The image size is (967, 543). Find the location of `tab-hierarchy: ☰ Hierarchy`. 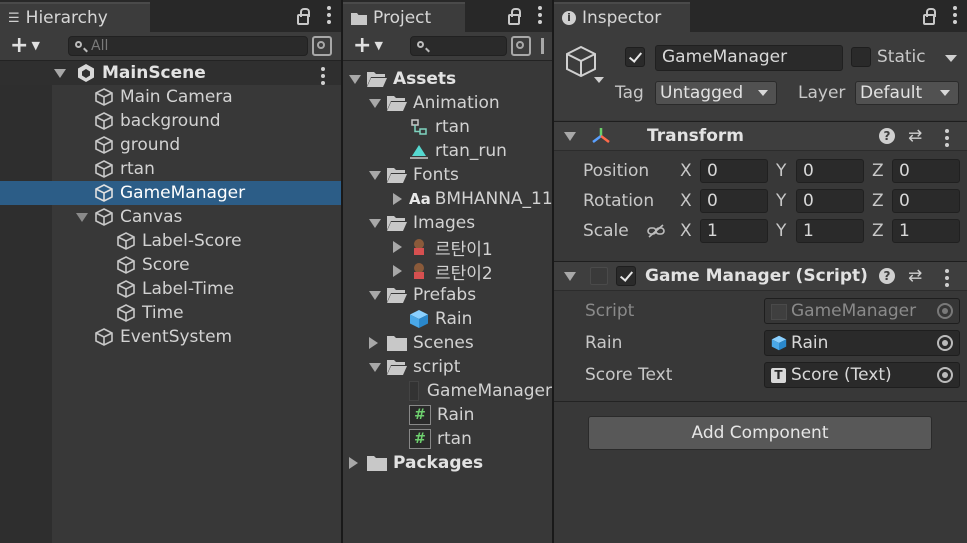

tab-hierarchy: ☰ Hierarchy is located at coordinates (75, 17).